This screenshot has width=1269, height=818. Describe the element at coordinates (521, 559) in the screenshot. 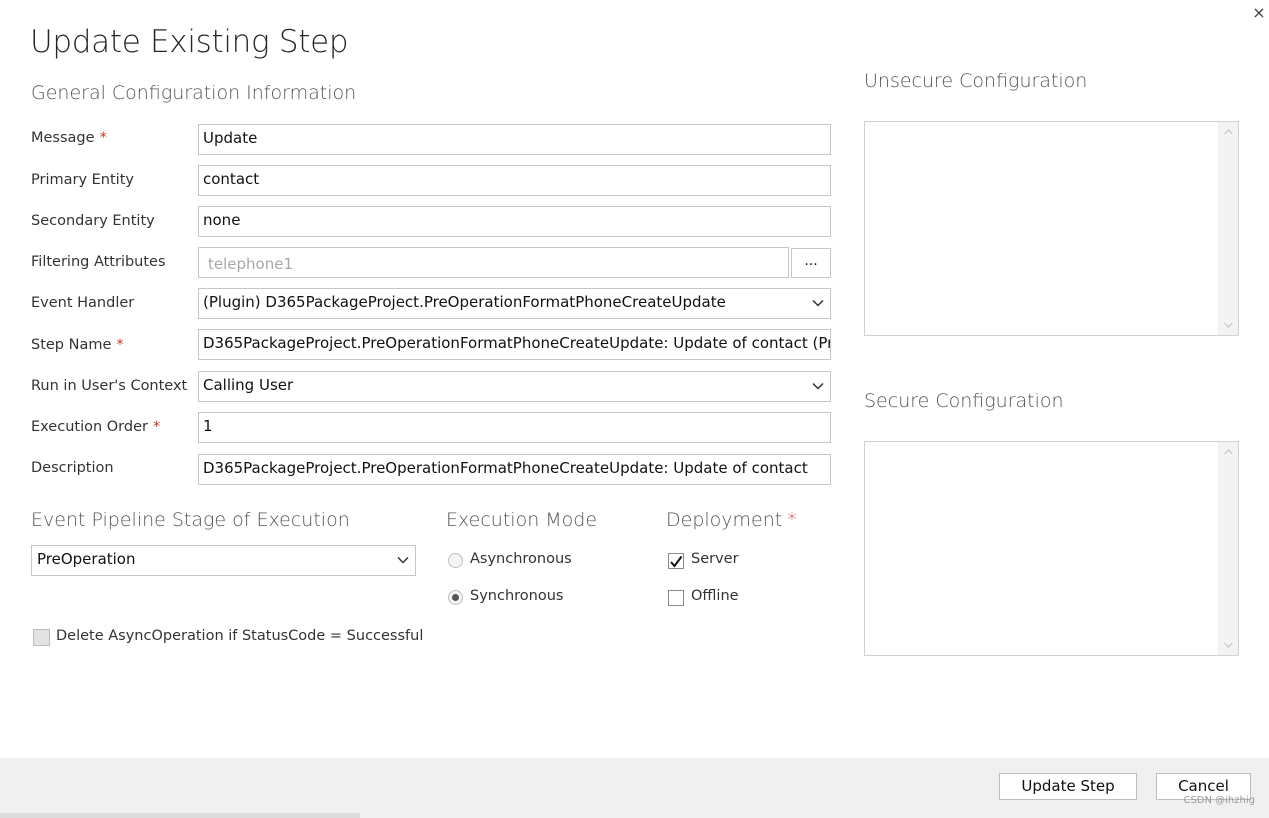

I see `asynchronous-label: Asynchronous` at that location.